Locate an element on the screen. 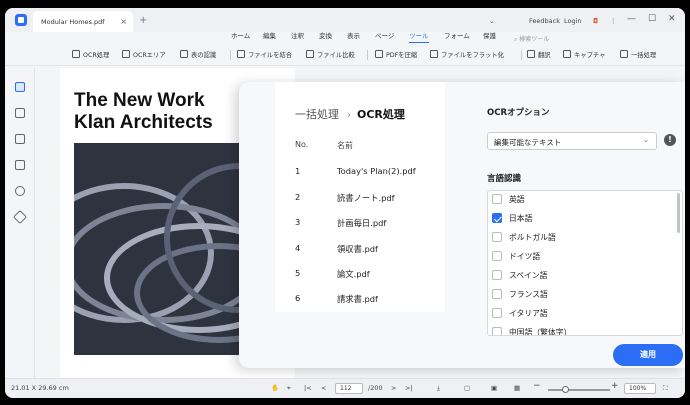  menu-protect: 保護 is located at coordinates (489, 35).